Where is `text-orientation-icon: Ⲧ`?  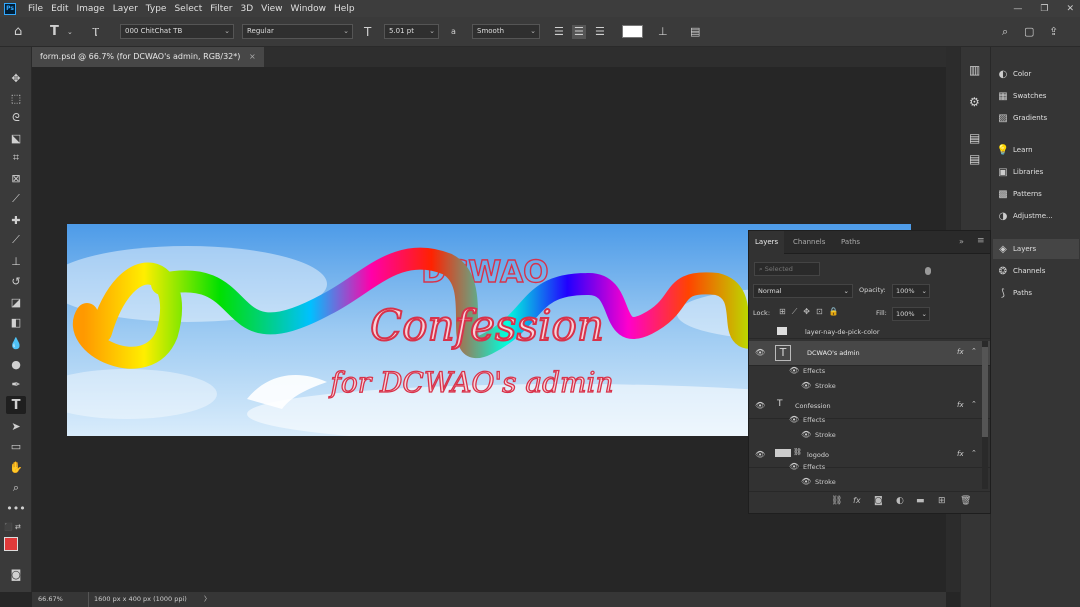
text-orientation-icon: Ⲧ is located at coordinates (95, 32).